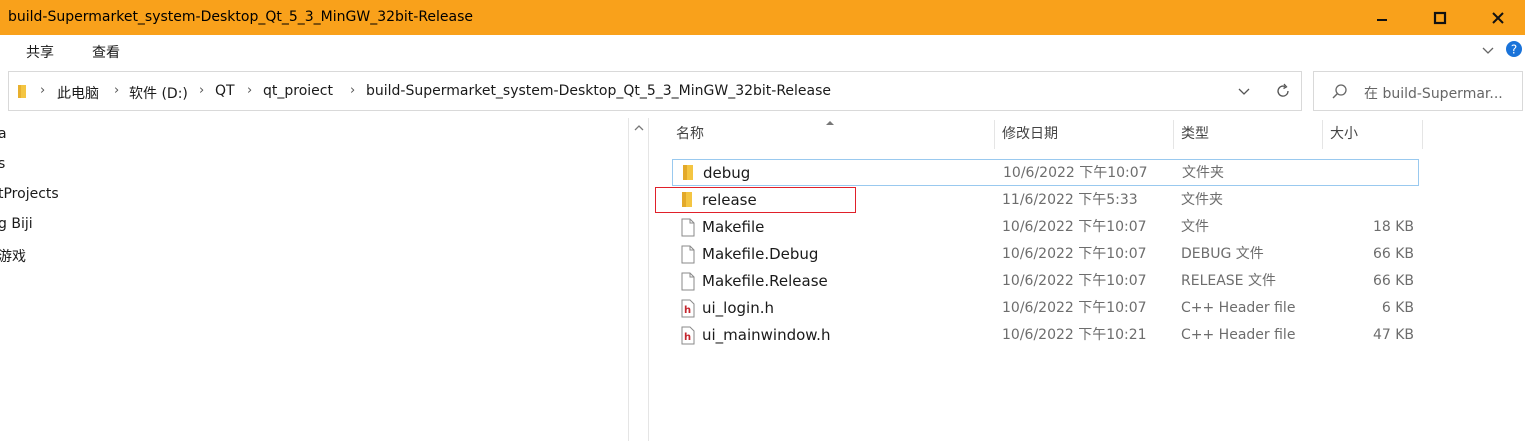 The width and height of the screenshot is (1525, 441). I want to click on highlight-annotation-box, so click(755, 200).